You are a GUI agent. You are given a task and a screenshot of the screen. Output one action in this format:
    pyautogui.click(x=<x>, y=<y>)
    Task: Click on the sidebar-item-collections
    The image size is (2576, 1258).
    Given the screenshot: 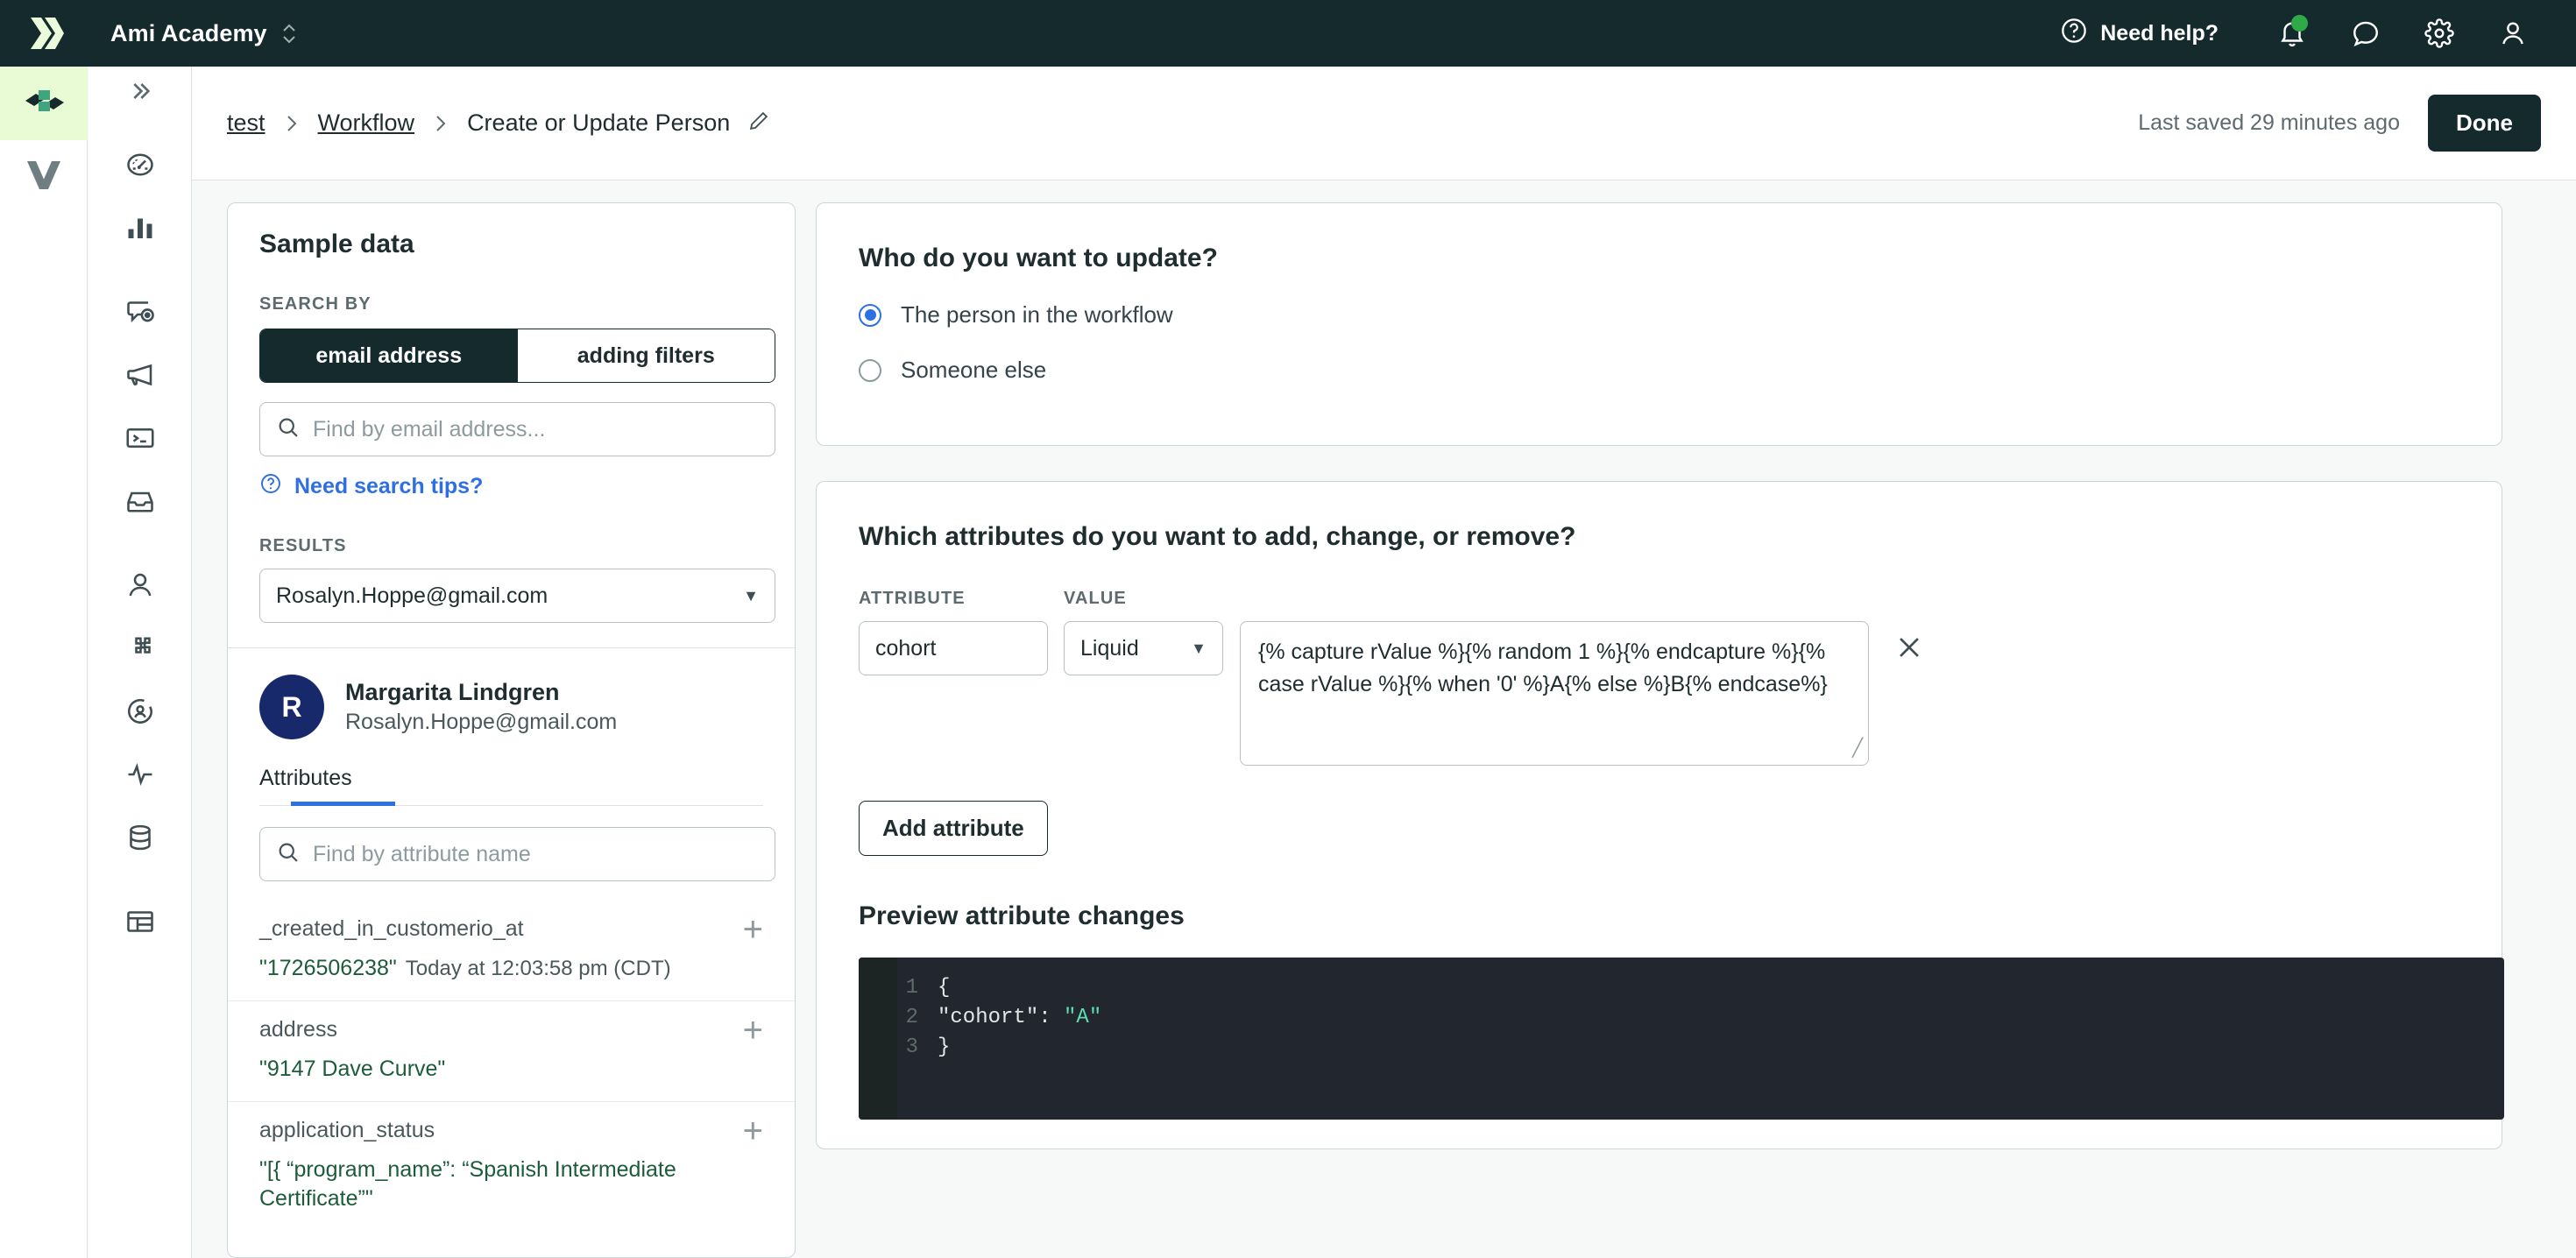 What is the action you would take?
    pyautogui.click(x=140, y=923)
    